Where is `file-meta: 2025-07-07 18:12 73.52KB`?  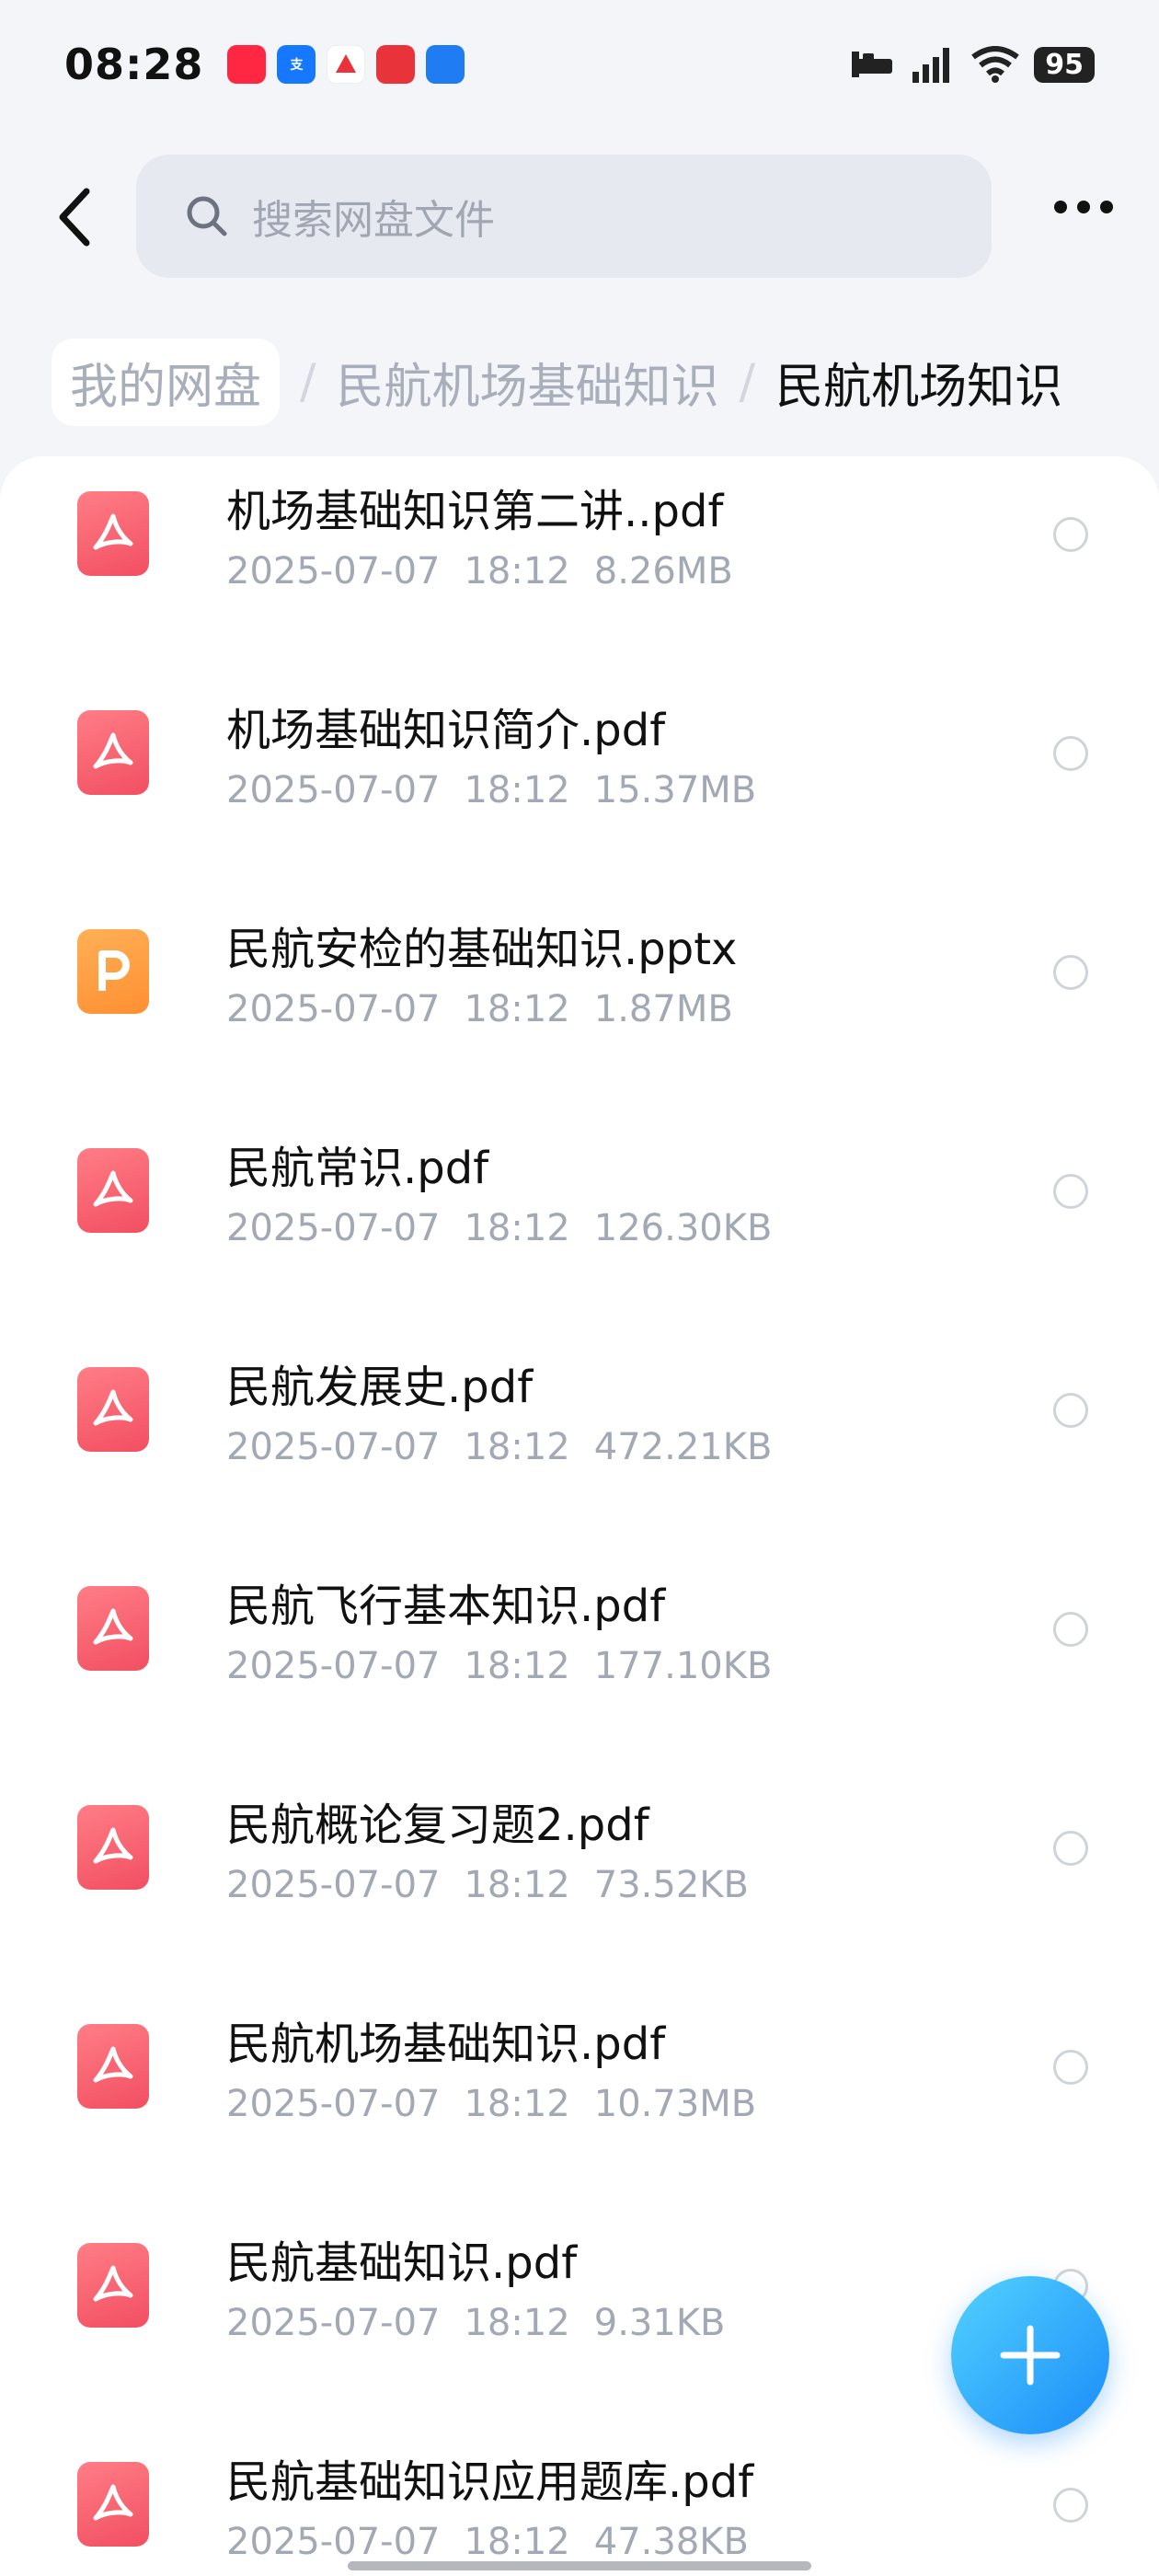 file-meta: 2025-07-07 18:12 73.52KB is located at coordinates (487, 1885).